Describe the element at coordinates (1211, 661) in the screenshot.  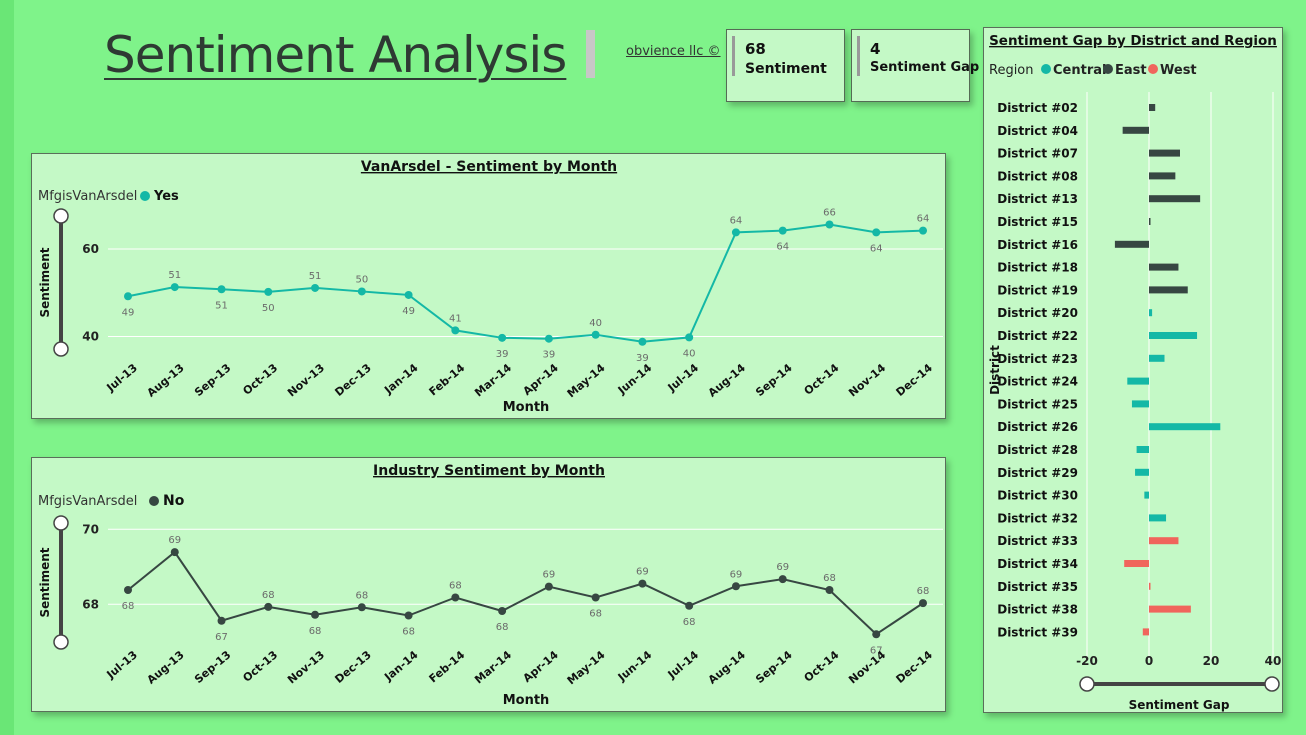
I see `x-tick-label: 20` at that location.